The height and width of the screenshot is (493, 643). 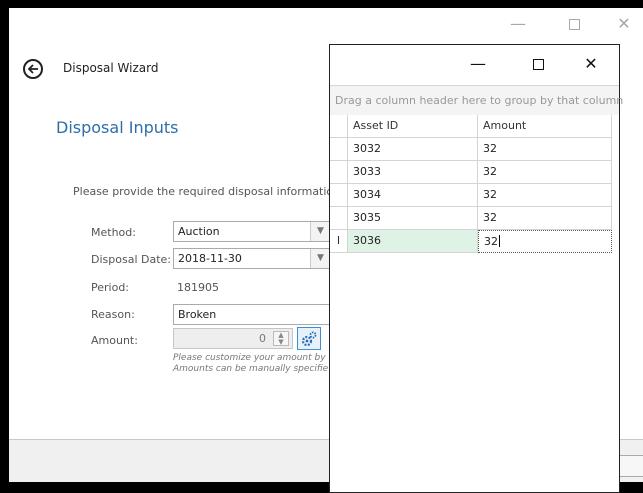 What do you see at coordinates (197, 314) in the screenshot?
I see `reason-value: Broken` at bounding box center [197, 314].